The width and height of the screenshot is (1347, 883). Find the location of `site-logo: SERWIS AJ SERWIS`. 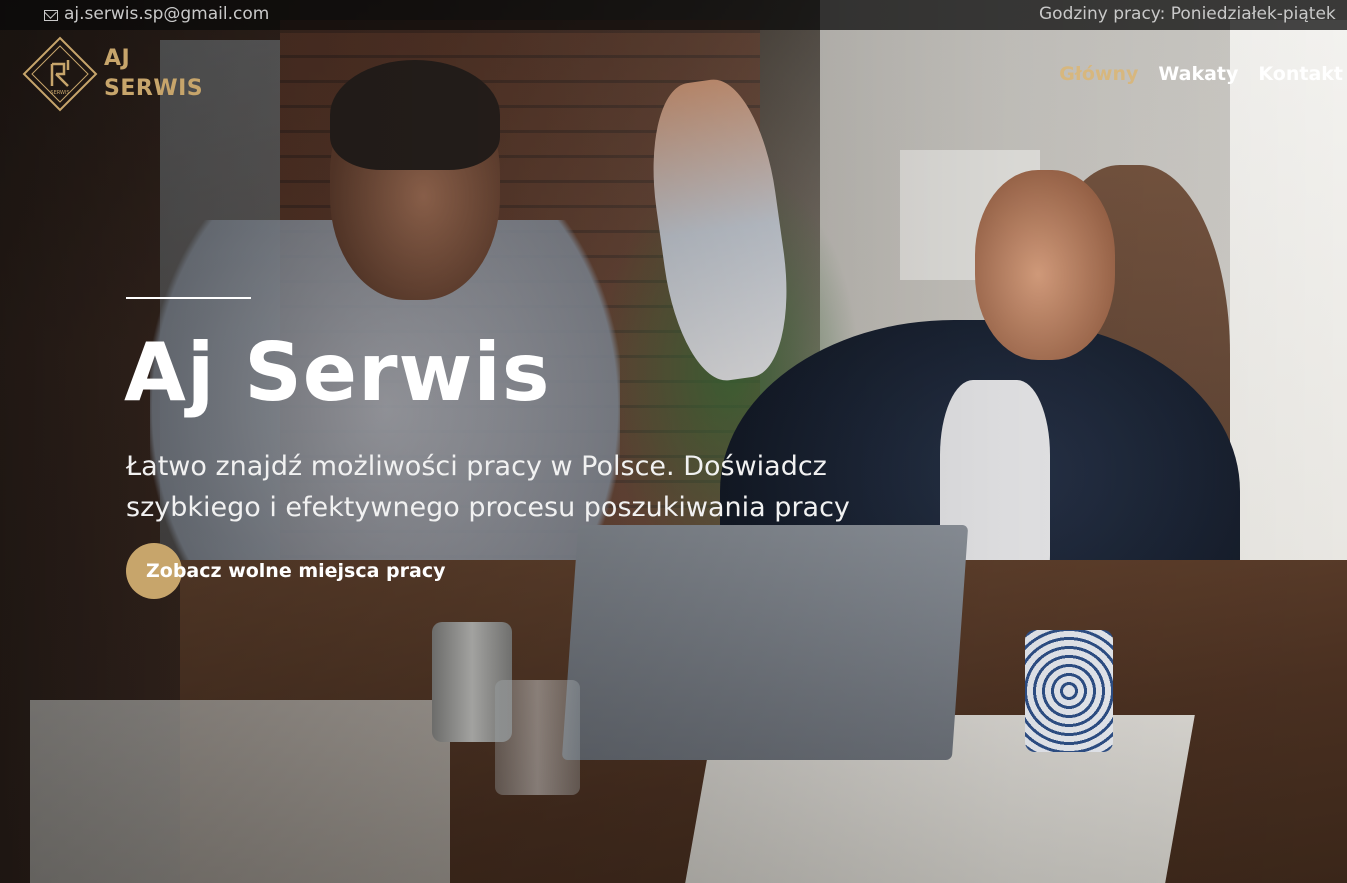

site-logo: SERWIS AJ SERWIS is located at coordinates (112, 74).